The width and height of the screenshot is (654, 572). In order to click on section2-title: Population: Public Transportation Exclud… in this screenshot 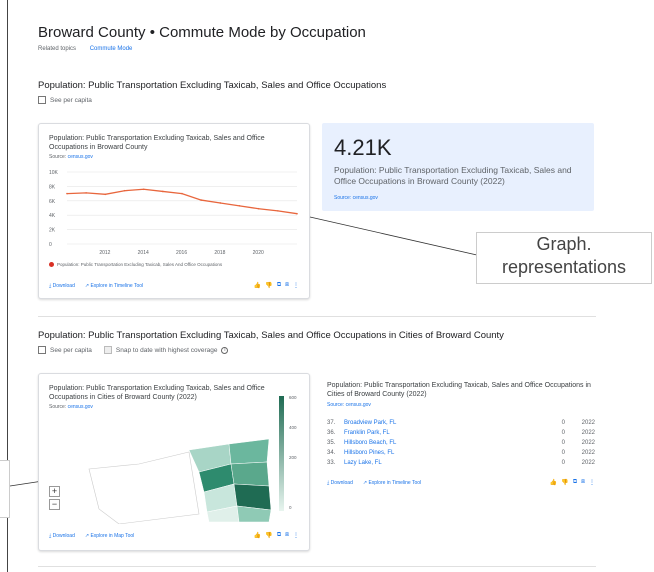, I will do `click(271, 335)`.